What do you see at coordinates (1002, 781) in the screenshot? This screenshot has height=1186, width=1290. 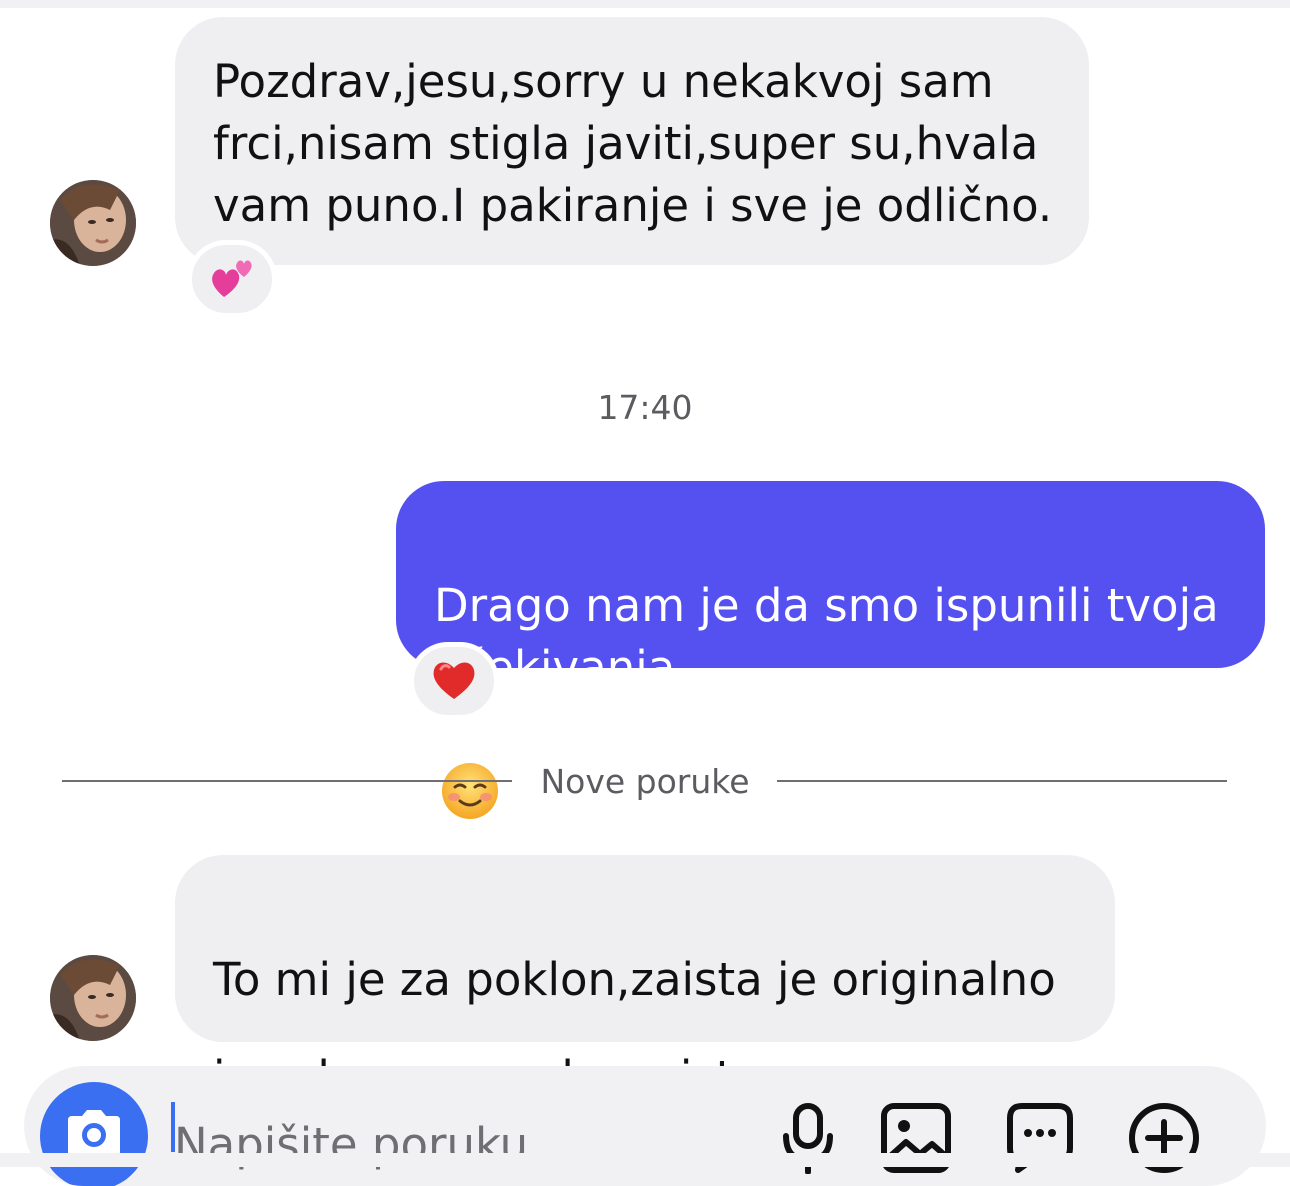 I see `divider-line-right` at bounding box center [1002, 781].